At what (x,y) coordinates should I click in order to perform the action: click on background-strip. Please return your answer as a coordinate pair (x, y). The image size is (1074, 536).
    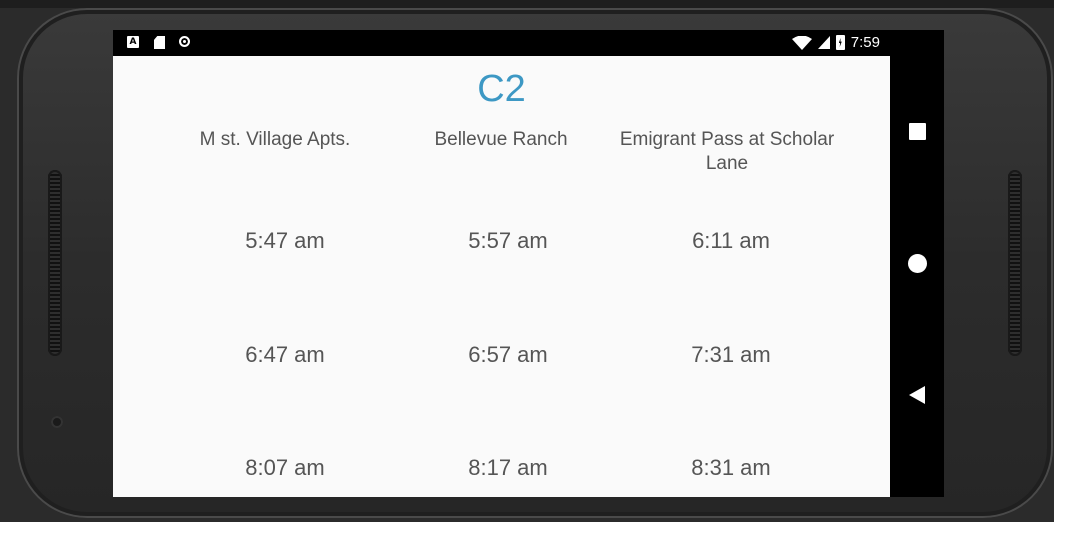
    Looking at the image, I should click on (537, 4).